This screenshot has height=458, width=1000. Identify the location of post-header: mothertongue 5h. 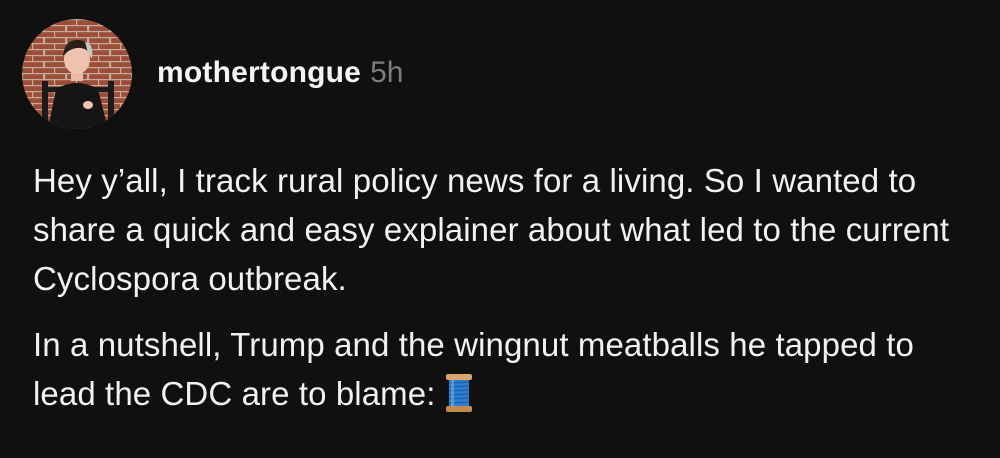
(212, 74).